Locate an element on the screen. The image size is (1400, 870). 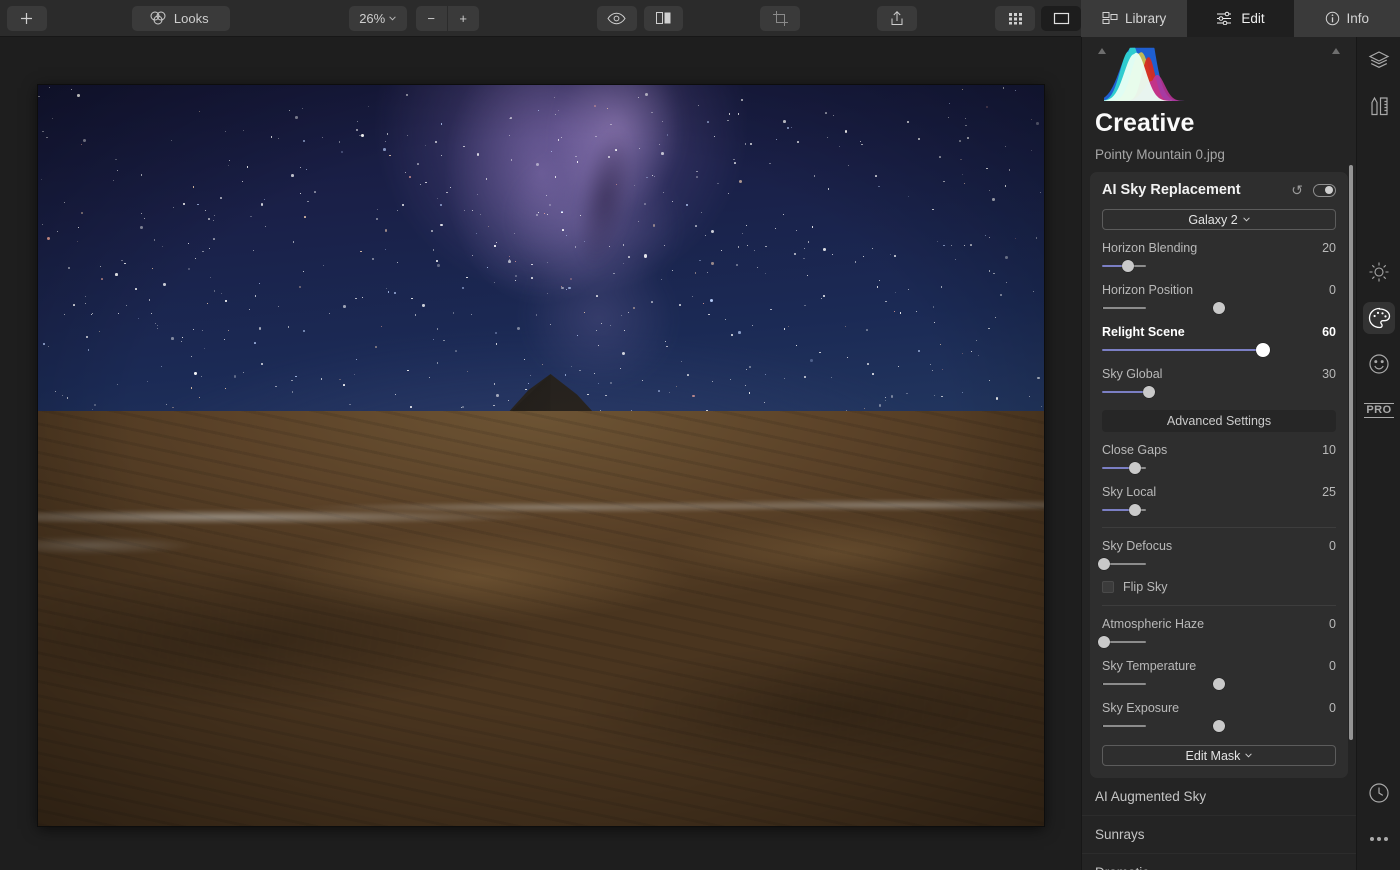
tab-edit-label: Edit is located at coordinates (1253, 18).